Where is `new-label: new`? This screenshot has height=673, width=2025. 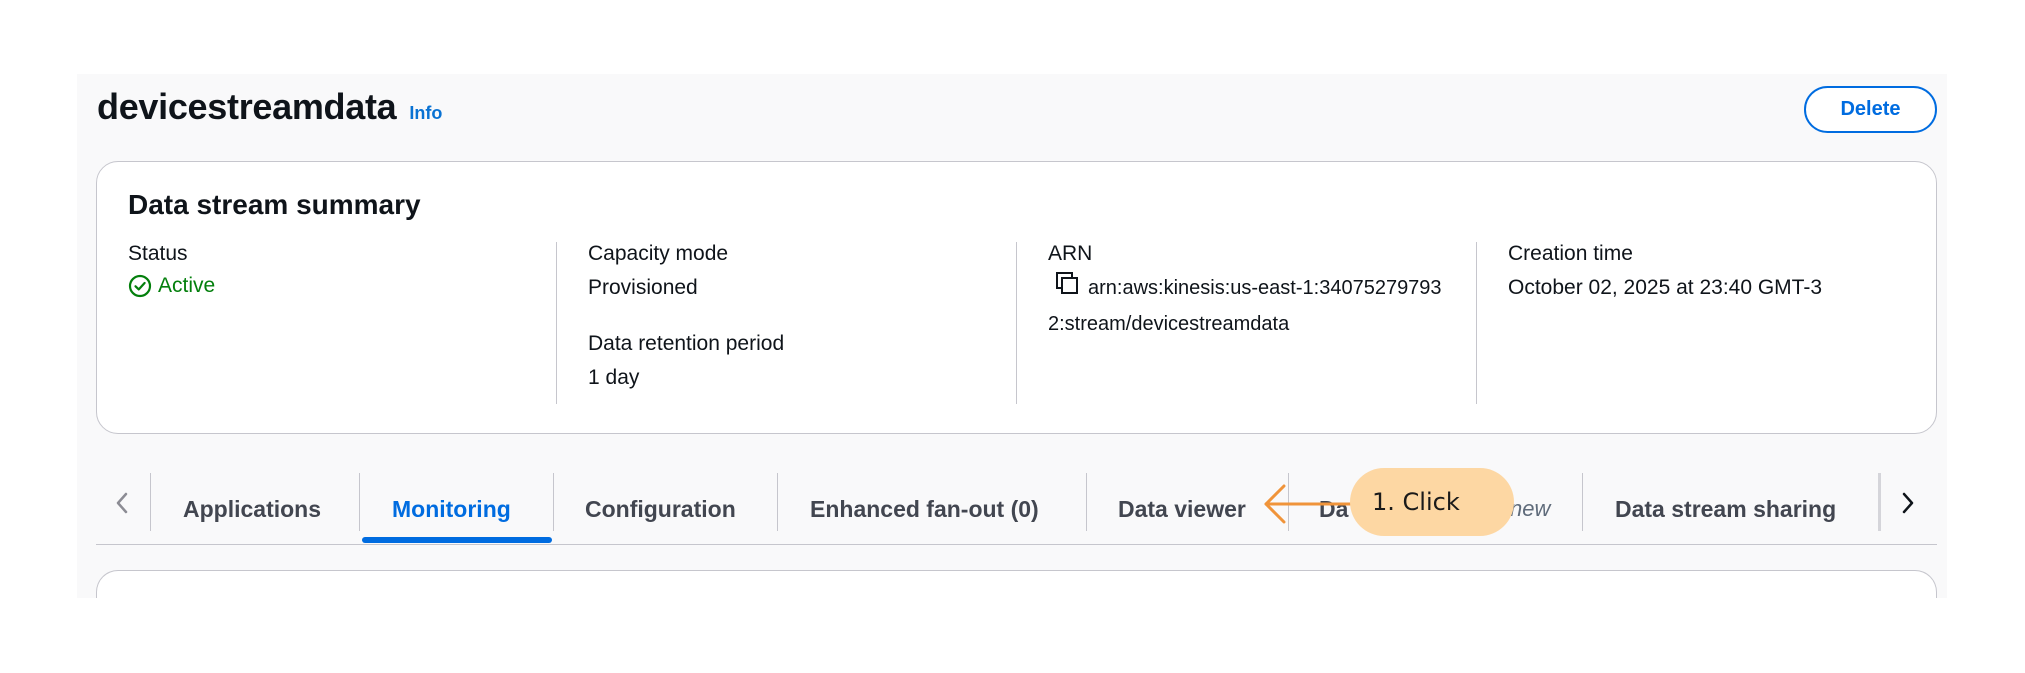 new-label: new is located at coordinates (1530, 508).